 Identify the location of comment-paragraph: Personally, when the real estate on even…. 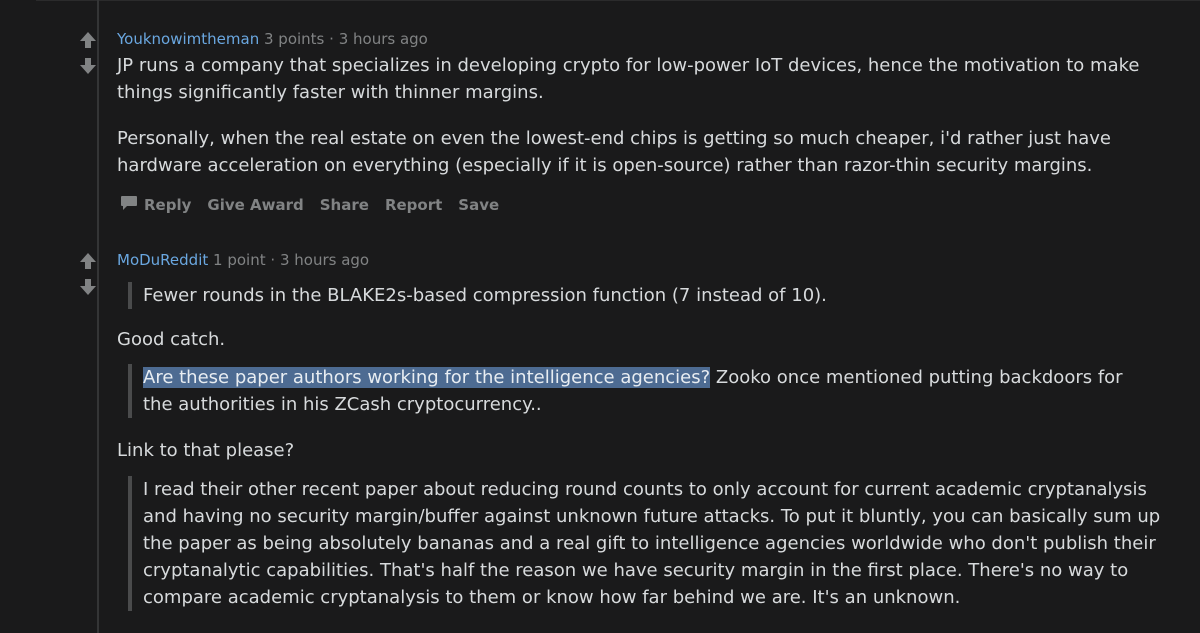
(614, 152).